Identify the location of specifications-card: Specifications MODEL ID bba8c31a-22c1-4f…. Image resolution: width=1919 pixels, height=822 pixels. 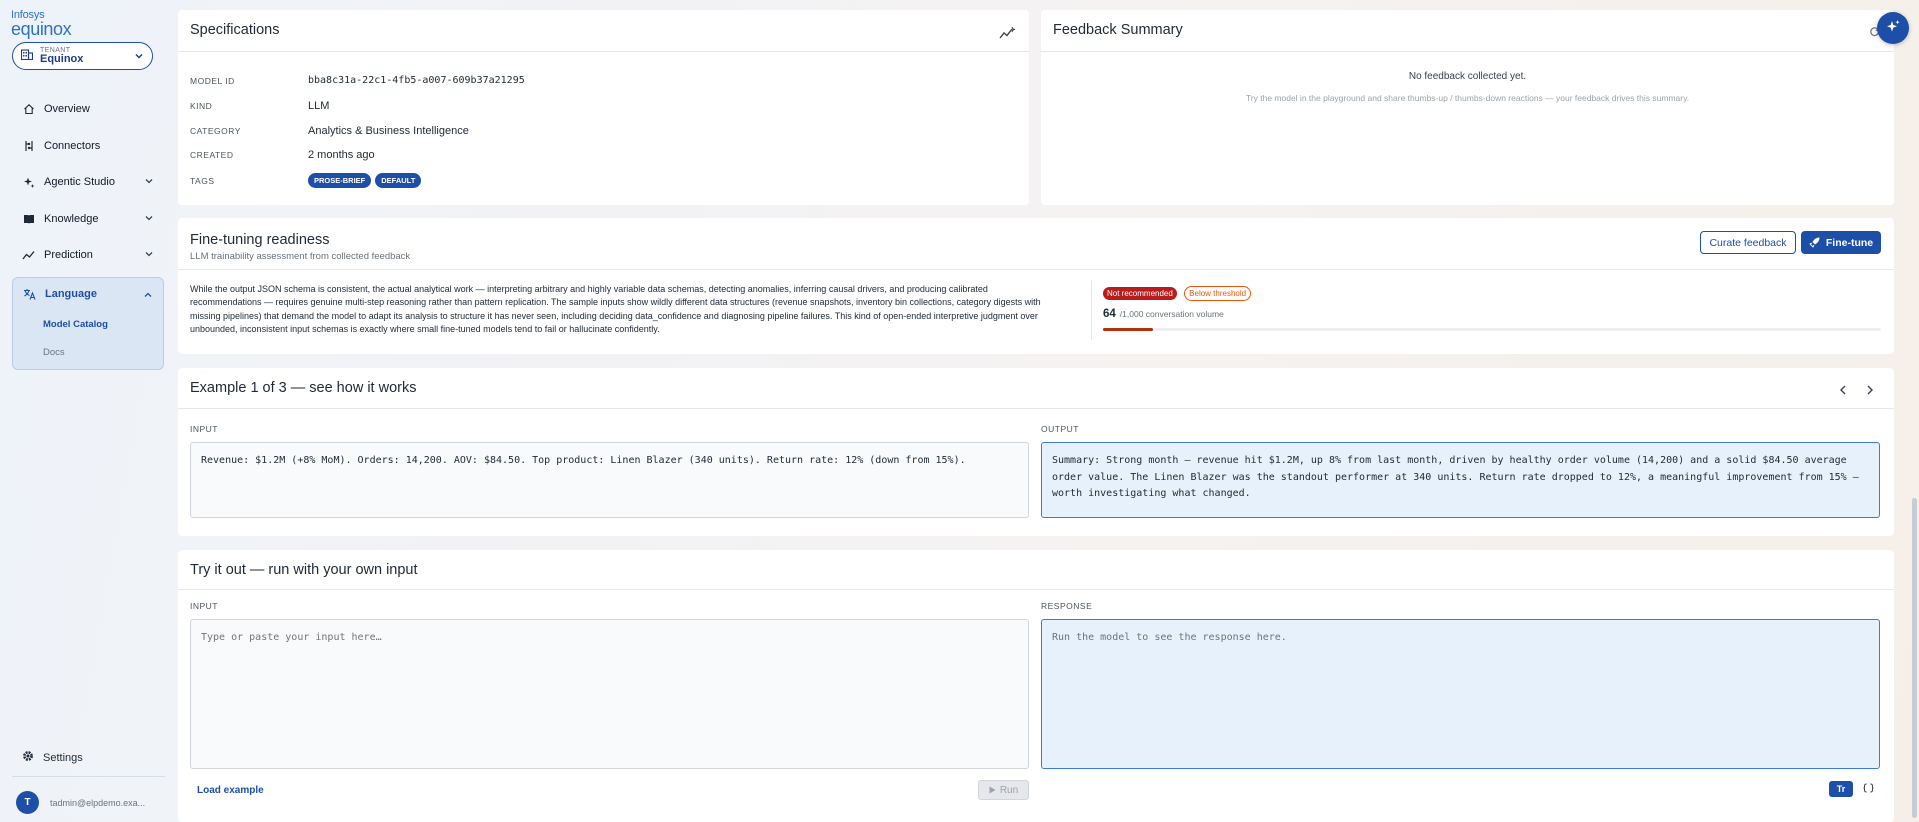
(603, 107).